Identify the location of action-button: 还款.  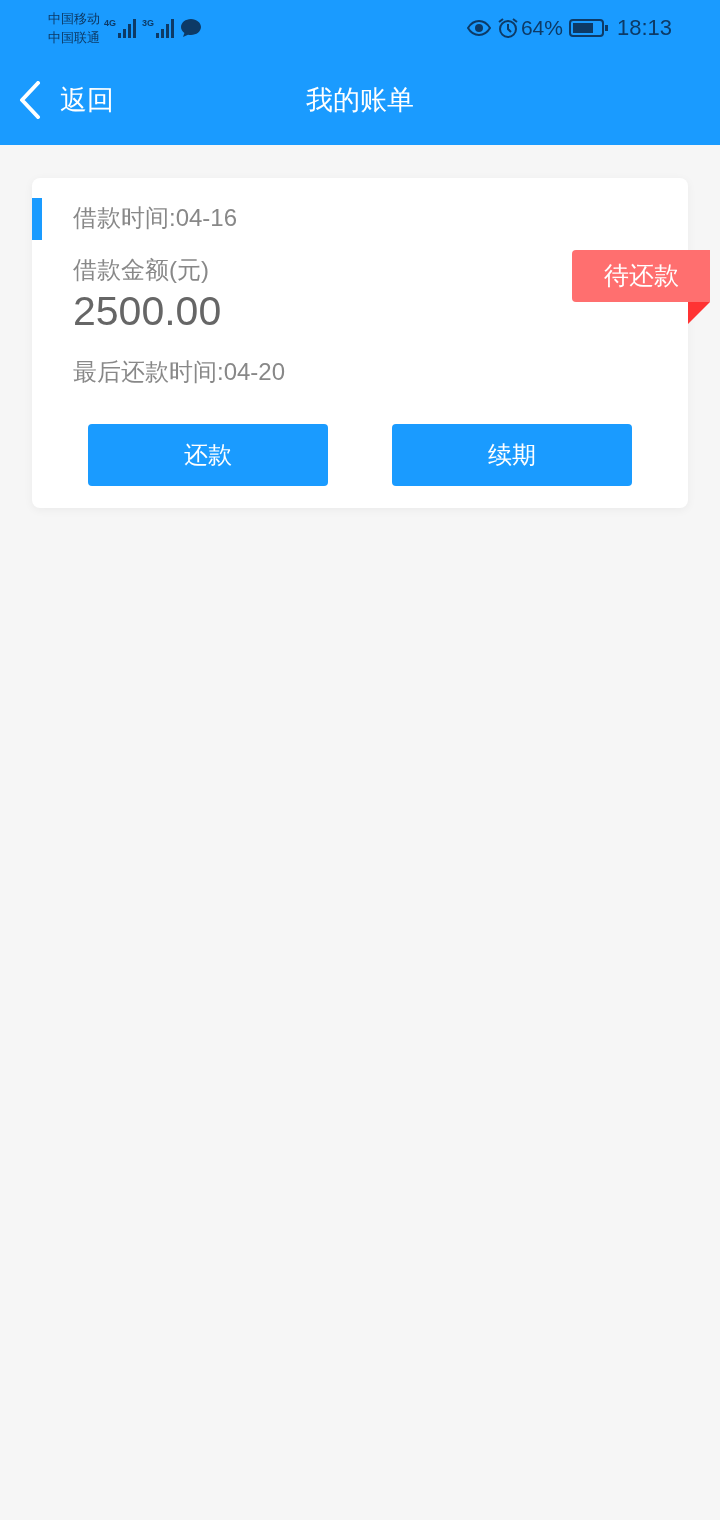
(208, 455).